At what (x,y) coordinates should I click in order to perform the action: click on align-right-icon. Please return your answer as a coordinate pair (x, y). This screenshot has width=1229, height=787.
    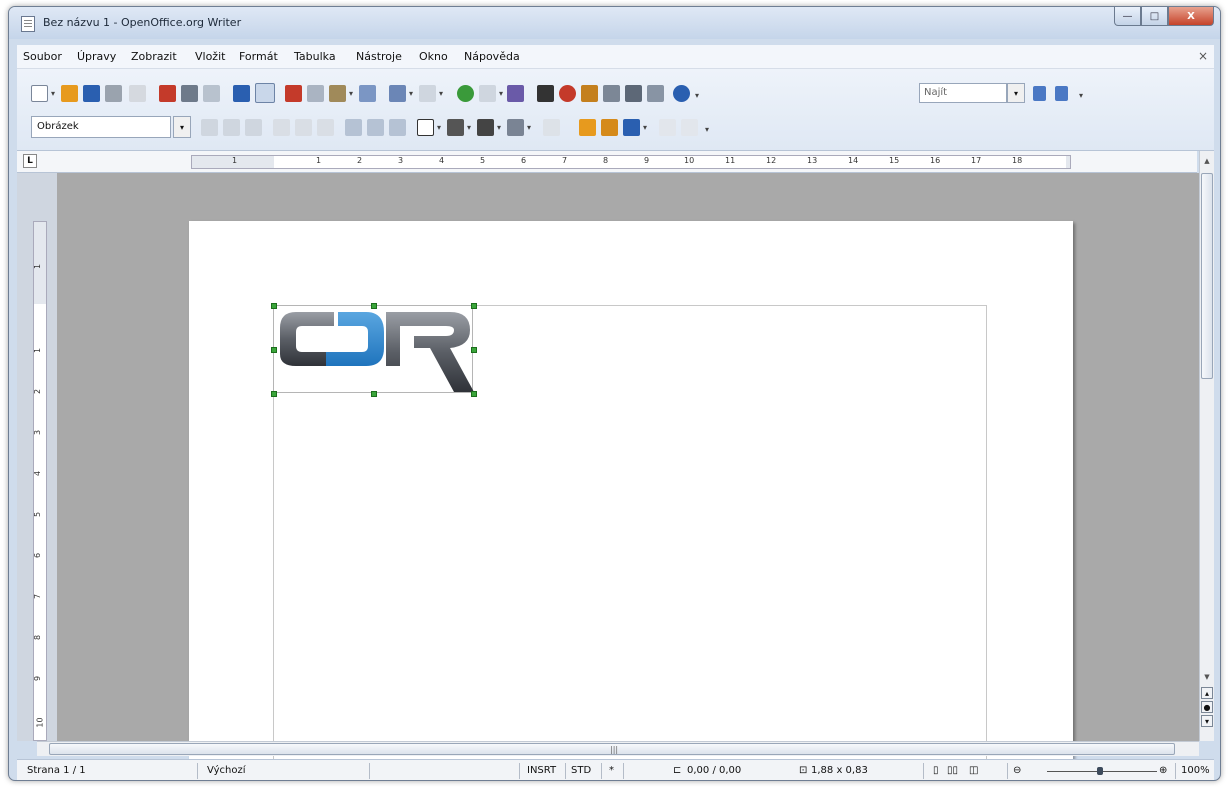
    Looking at the image, I should click on (325, 127).